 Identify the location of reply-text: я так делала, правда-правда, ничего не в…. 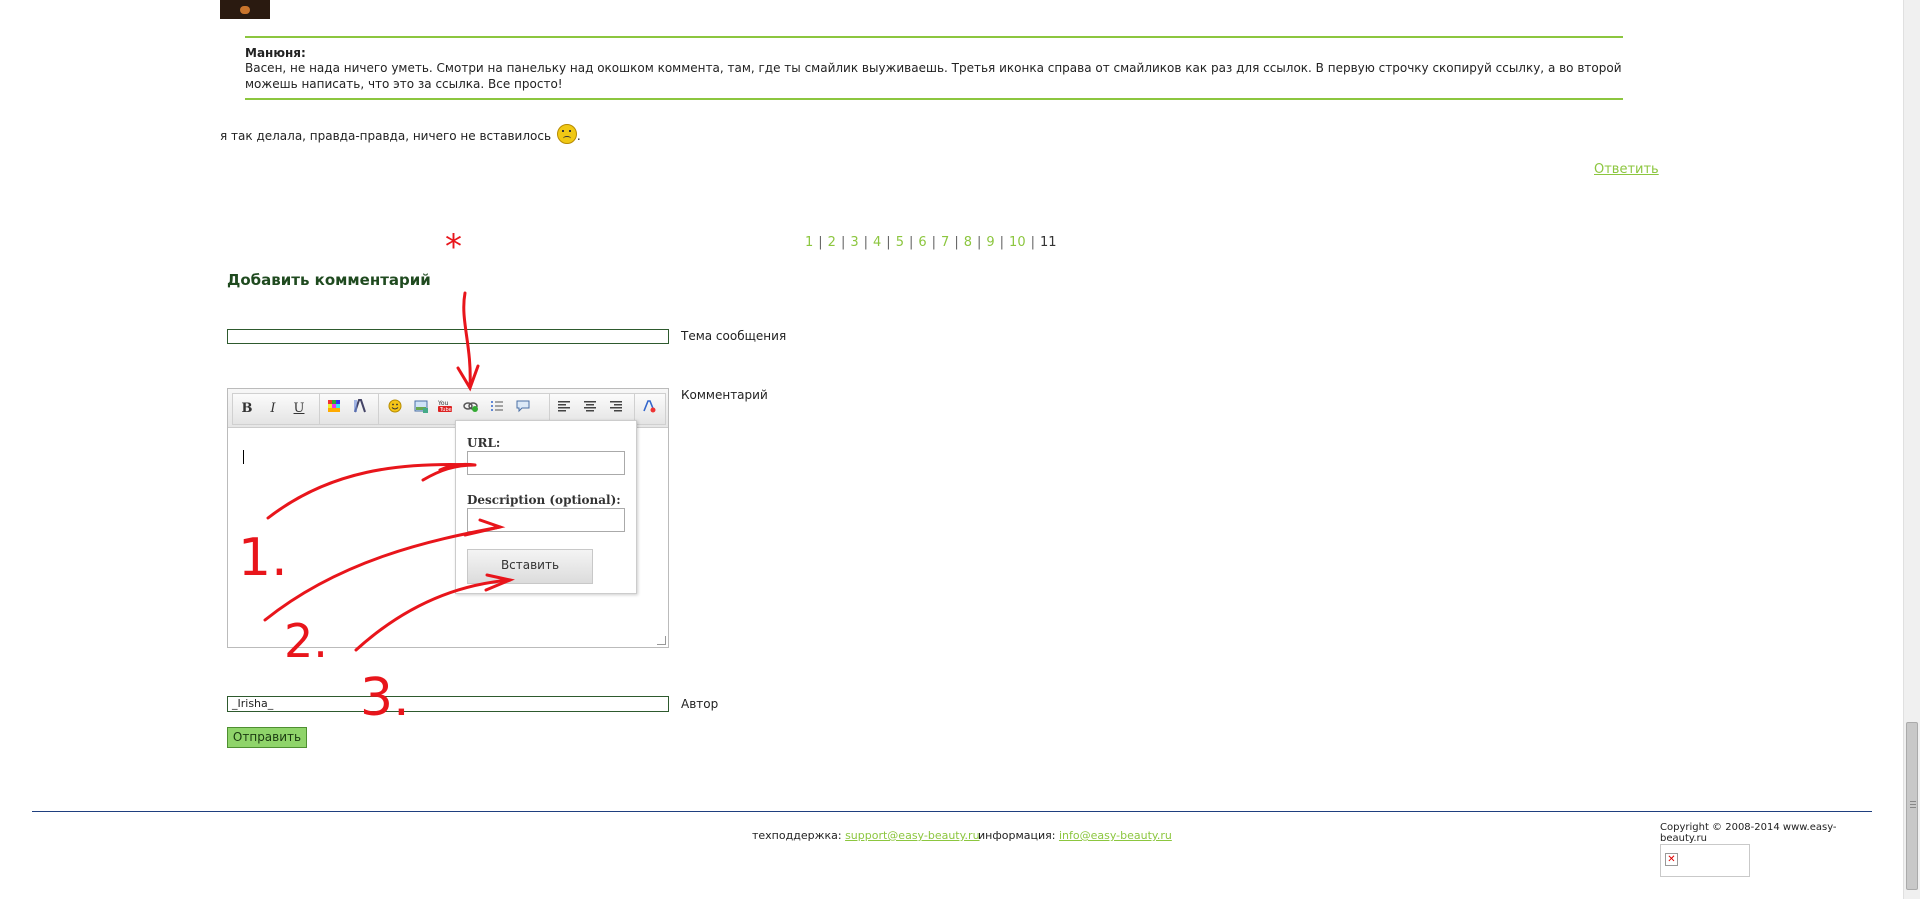
(386, 136).